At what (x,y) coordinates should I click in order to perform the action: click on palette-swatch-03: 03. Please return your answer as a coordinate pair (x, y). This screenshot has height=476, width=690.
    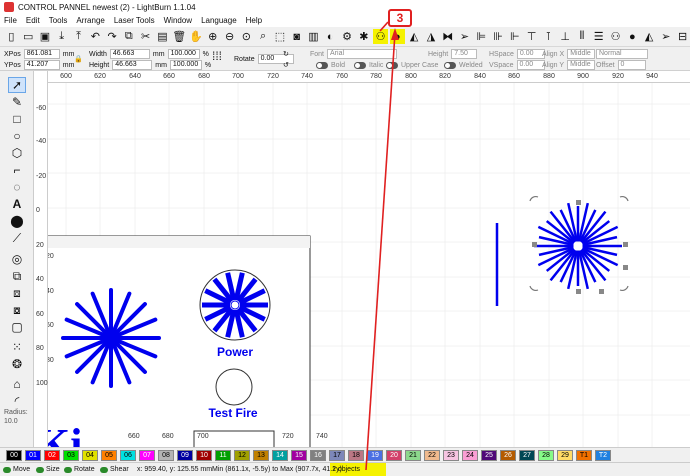
    Looking at the image, I should click on (71, 455).